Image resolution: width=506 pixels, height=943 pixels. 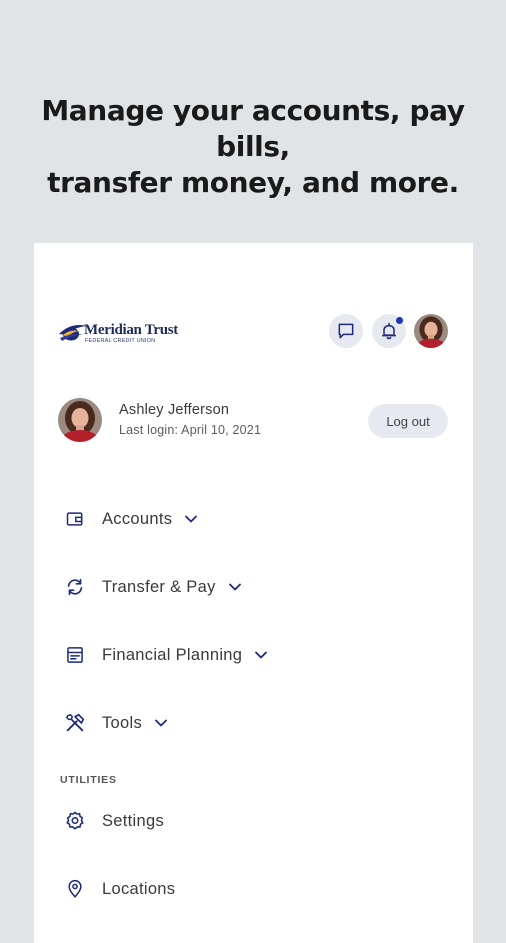 I want to click on tools-icon, so click(x=75, y=723).